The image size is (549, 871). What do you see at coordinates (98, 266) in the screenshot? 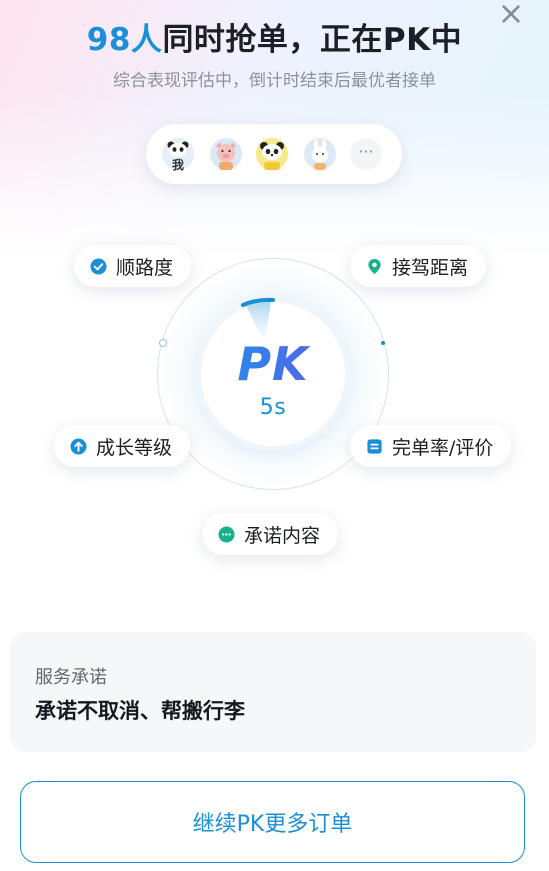
I see `check-circle-icon` at bounding box center [98, 266].